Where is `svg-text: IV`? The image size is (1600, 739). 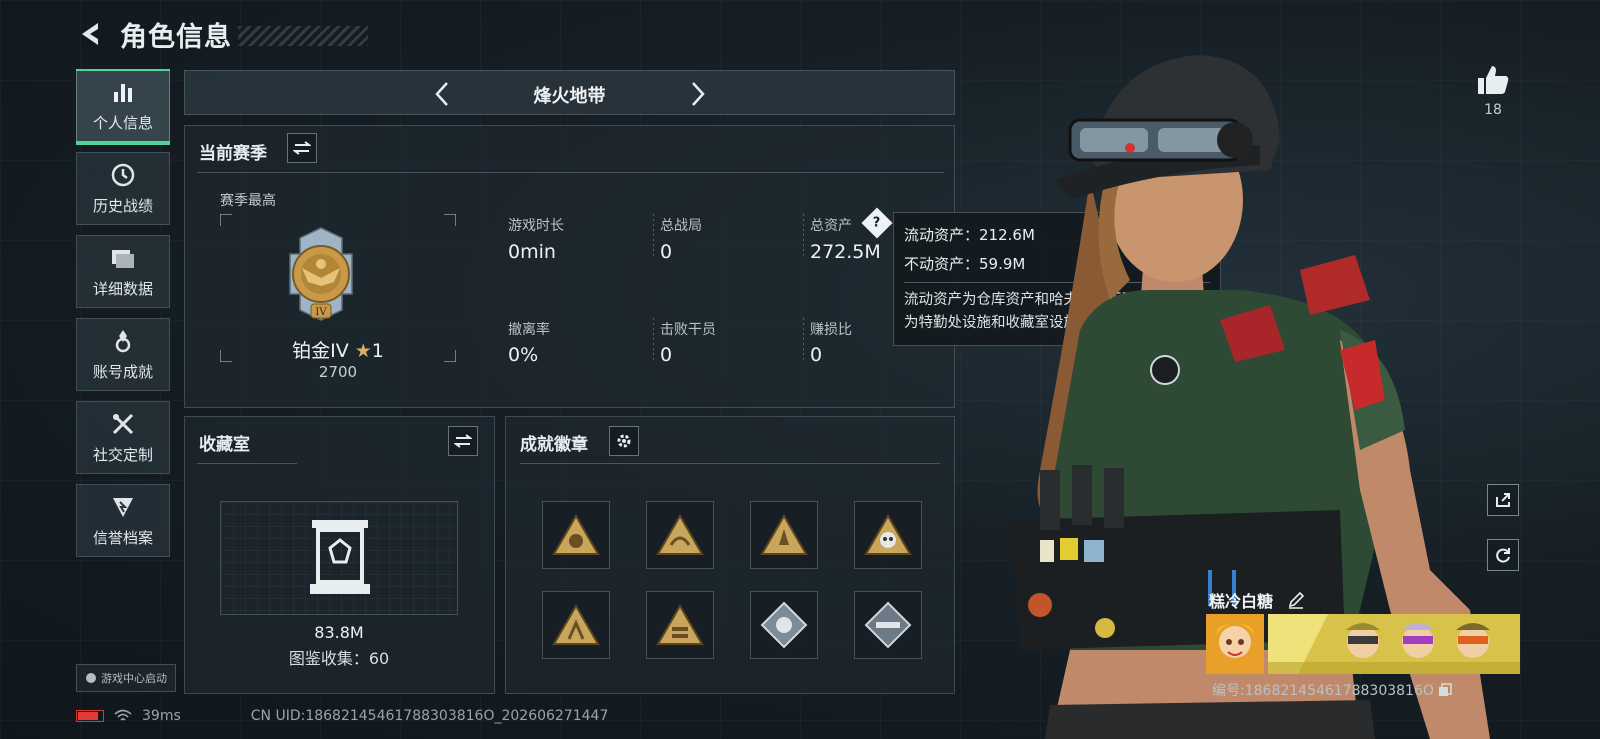
svg-text: IV is located at coordinates (321, 312).